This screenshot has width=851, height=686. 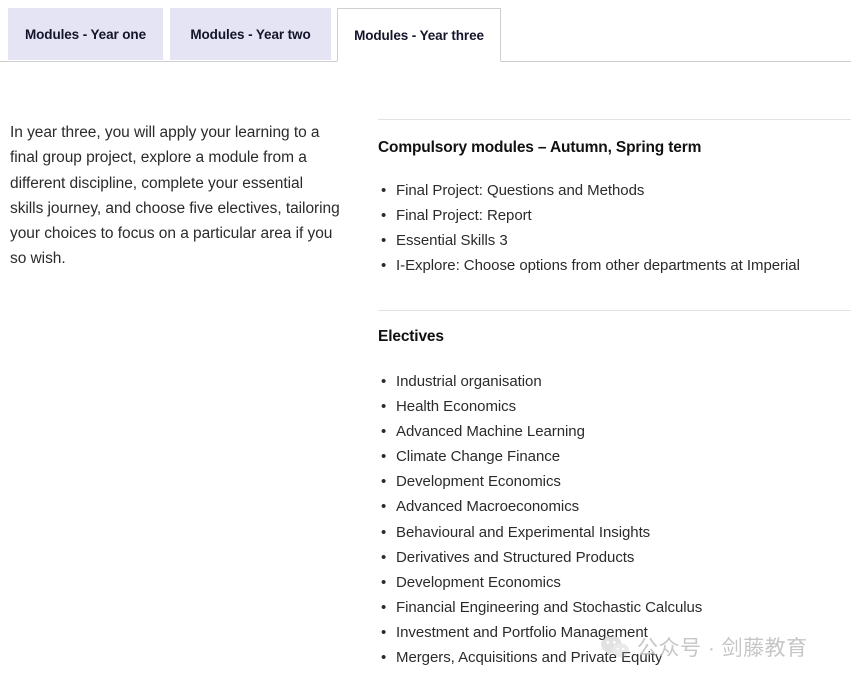 I want to click on tab-modules-year-one: Modules - Year one, so click(x=85, y=34).